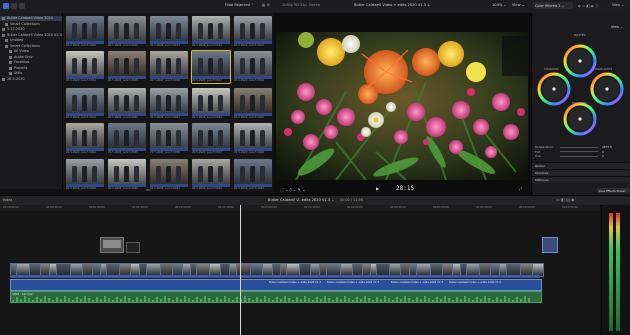 The height and width of the screenshot is (335, 630). I want to click on inspector-section: Shadows, so click(581, 172).